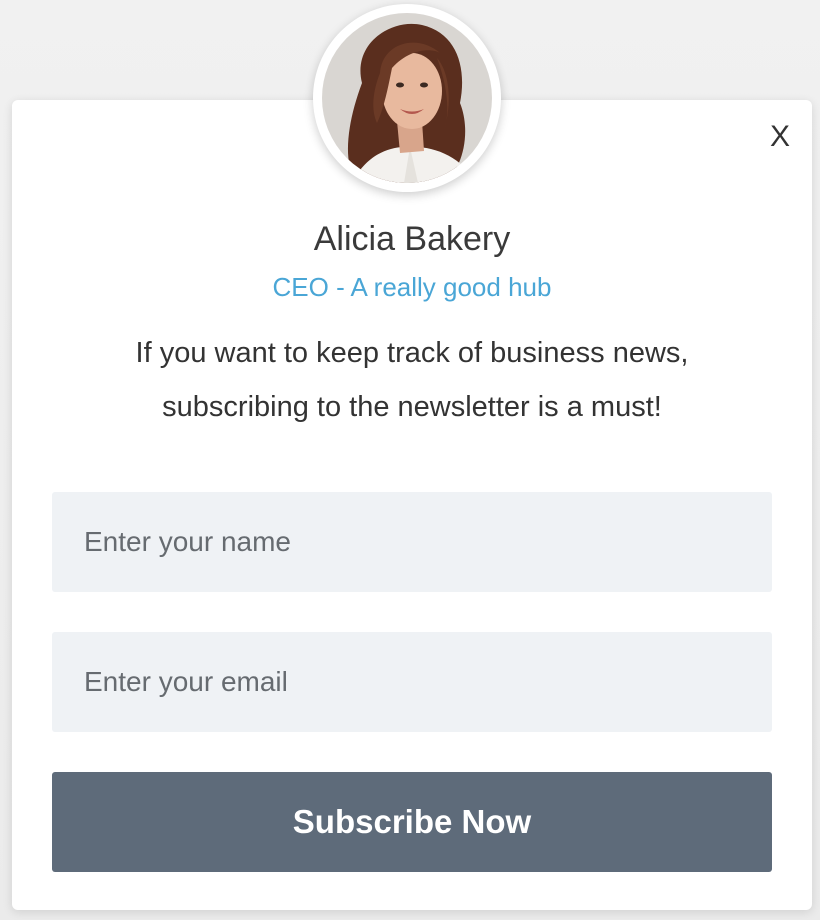 The image size is (820, 920). Describe the element at coordinates (412, 407) in the screenshot. I see `message-line-2: subscribing to the newsletter is a must!` at that location.